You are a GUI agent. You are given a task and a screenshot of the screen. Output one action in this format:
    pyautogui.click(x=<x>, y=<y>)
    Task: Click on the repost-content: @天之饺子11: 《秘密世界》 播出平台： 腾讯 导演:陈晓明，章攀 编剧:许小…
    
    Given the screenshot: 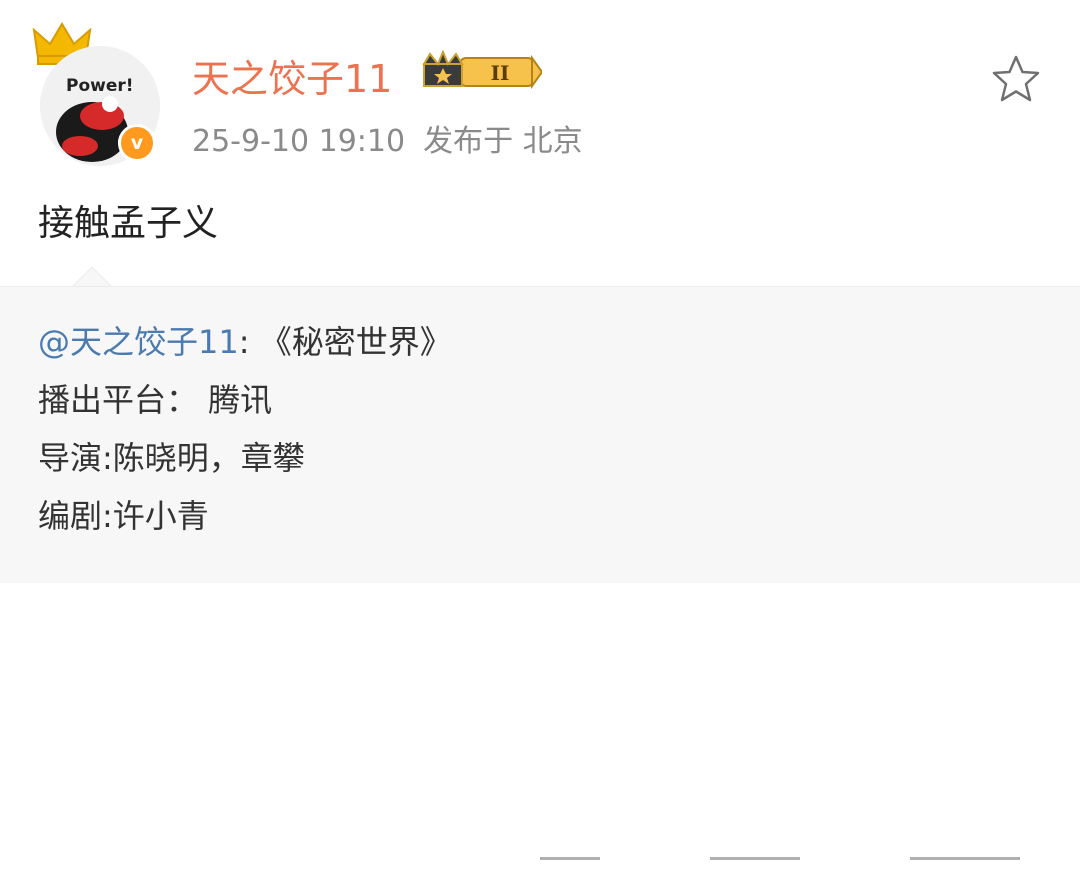 What is the action you would take?
    pyautogui.click(x=245, y=429)
    